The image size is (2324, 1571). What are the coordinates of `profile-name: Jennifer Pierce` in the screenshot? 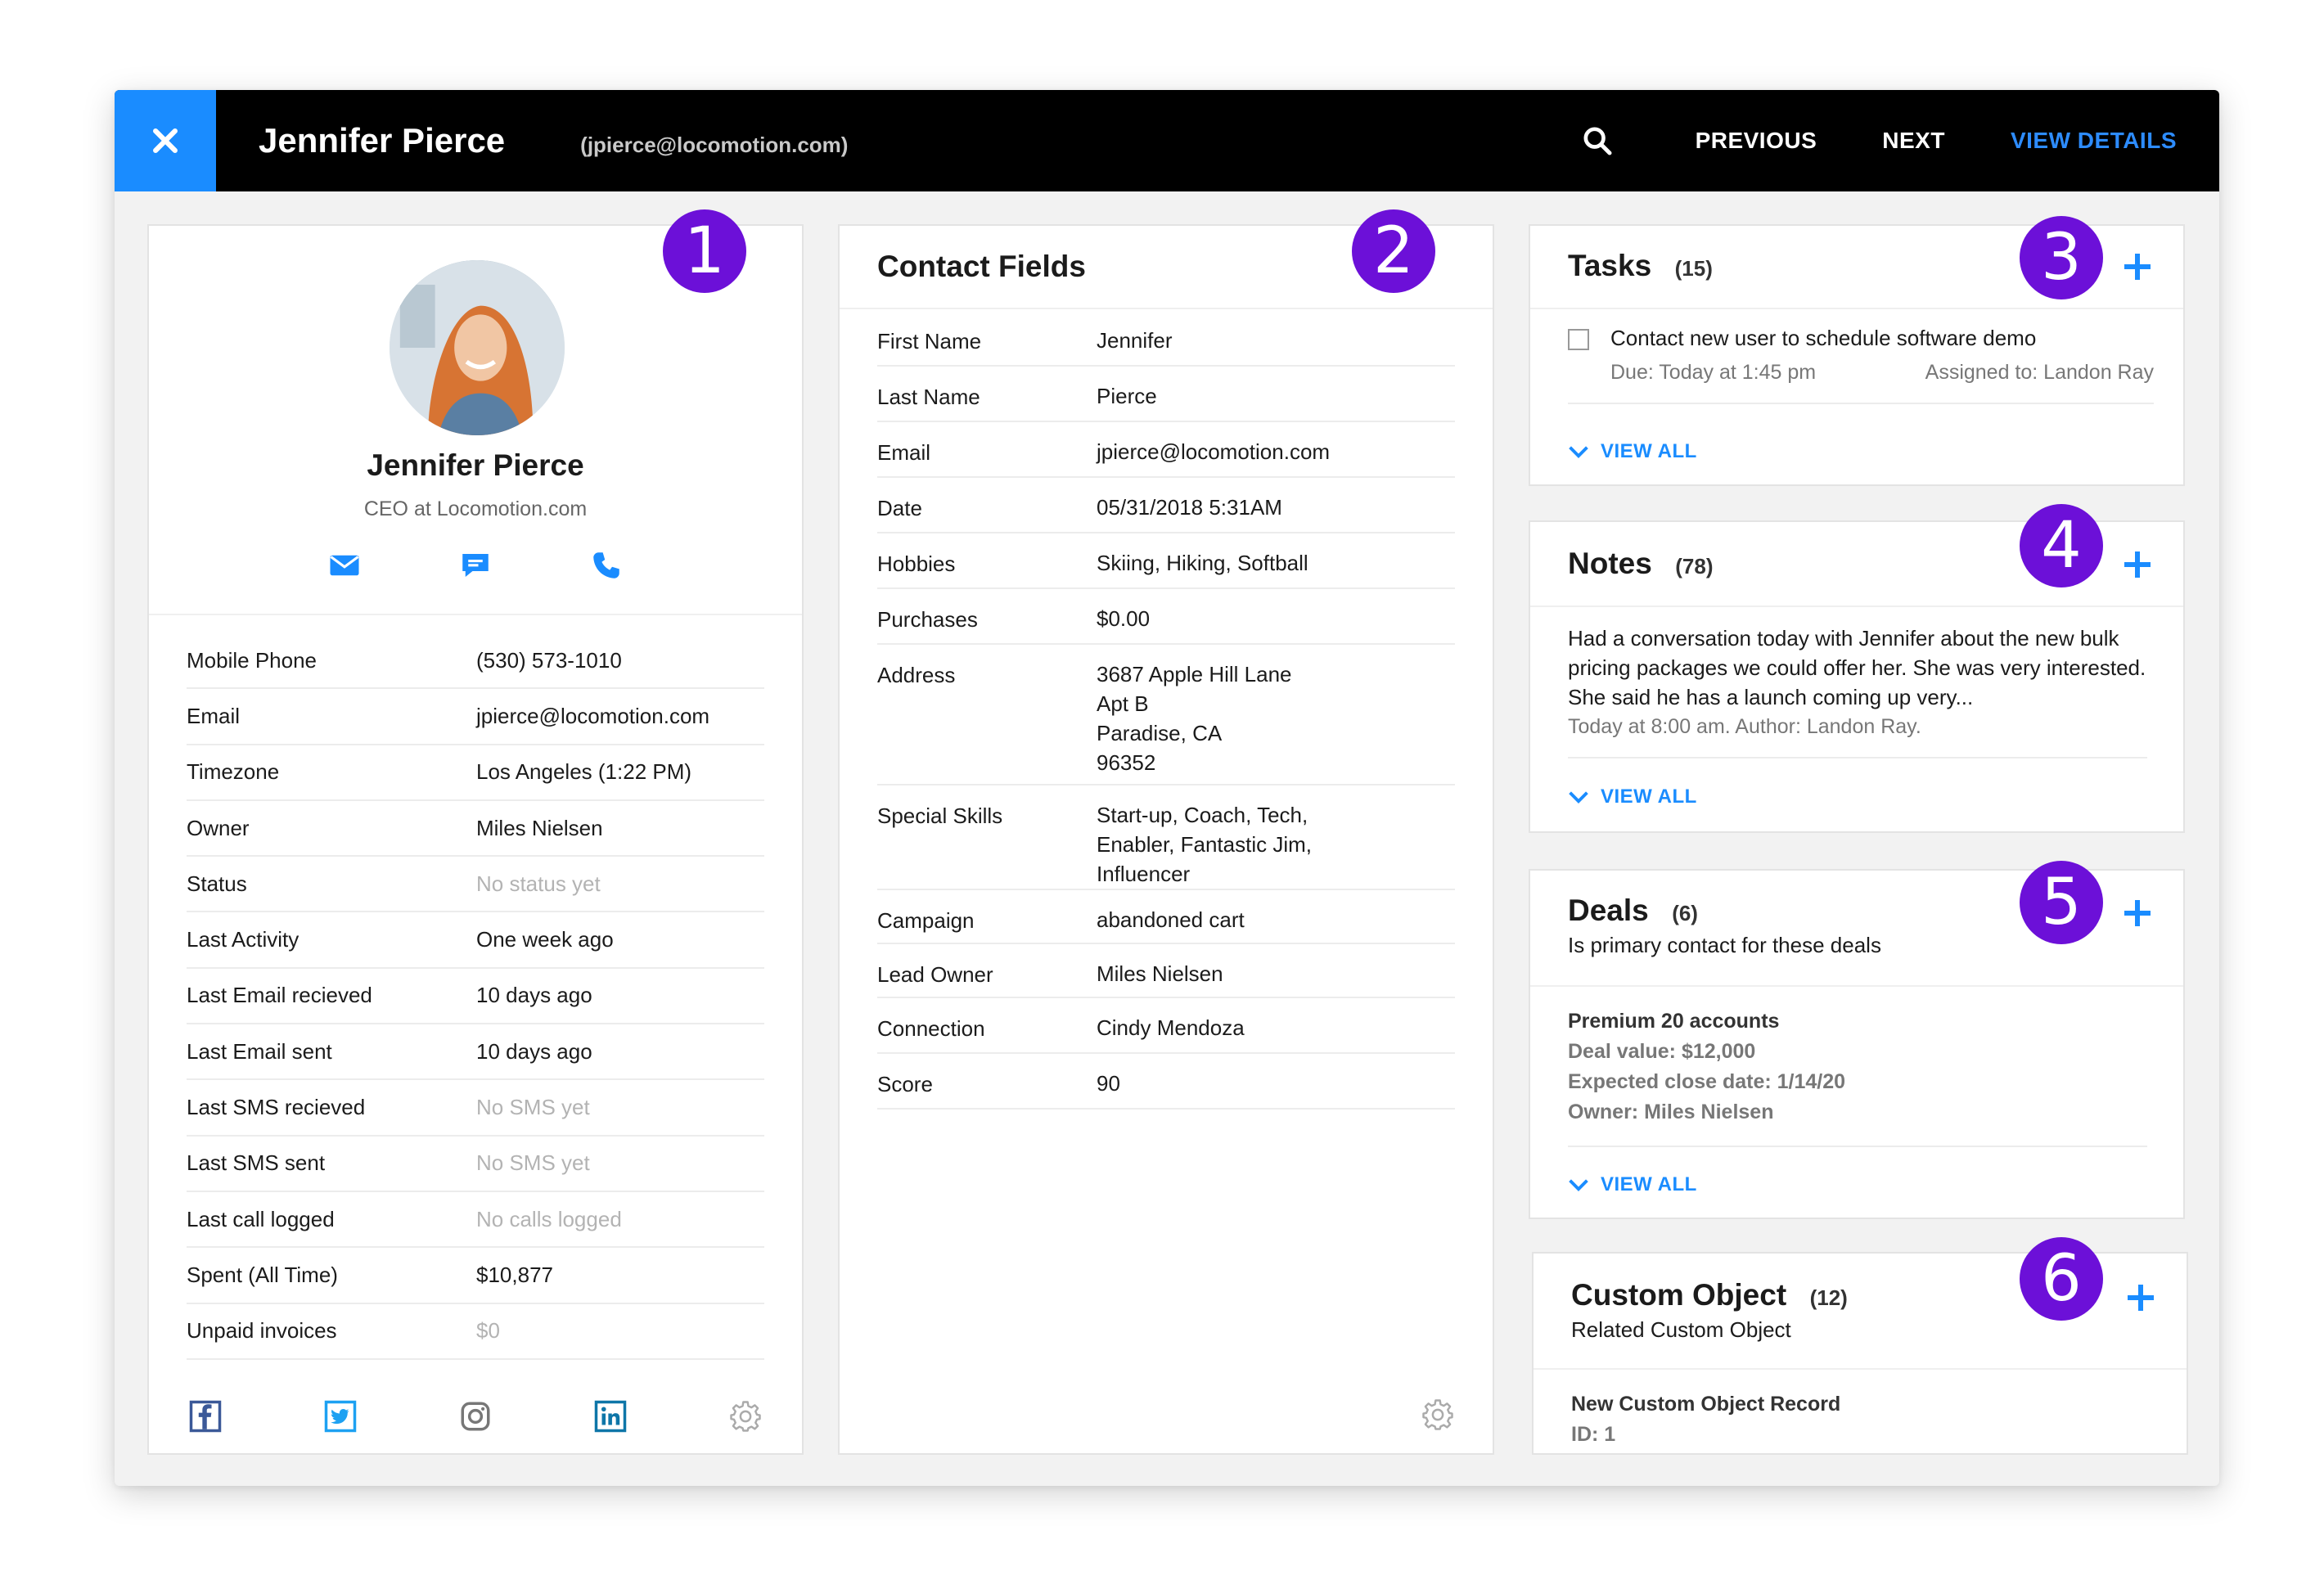 It's located at (475, 465).